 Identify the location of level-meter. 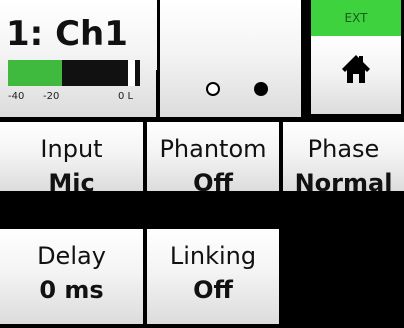
(74, 73).